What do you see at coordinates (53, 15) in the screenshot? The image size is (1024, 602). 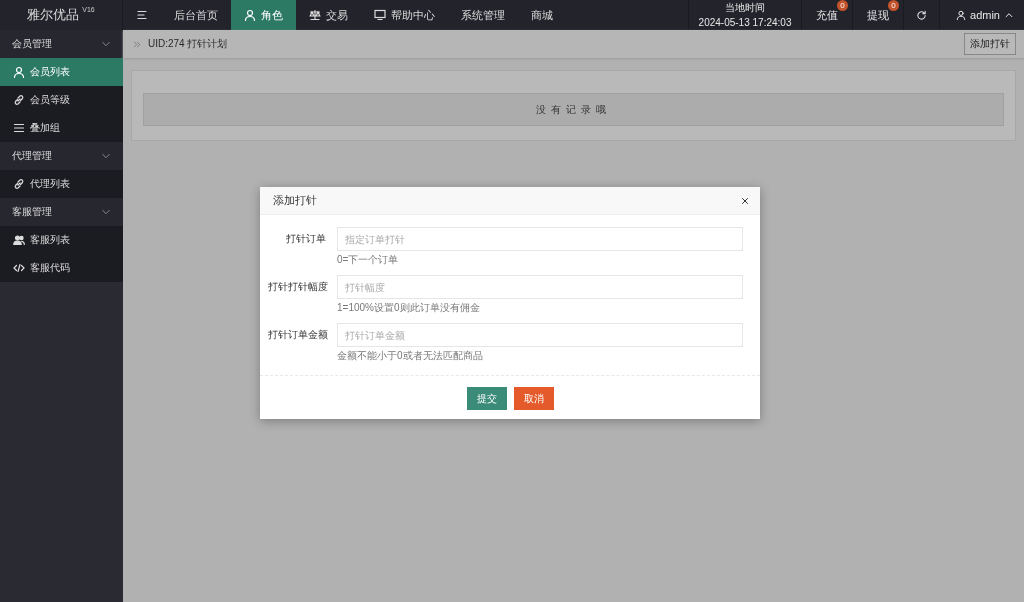 I see `app-title: 雅尔优品` at bounding box center [53, 15].